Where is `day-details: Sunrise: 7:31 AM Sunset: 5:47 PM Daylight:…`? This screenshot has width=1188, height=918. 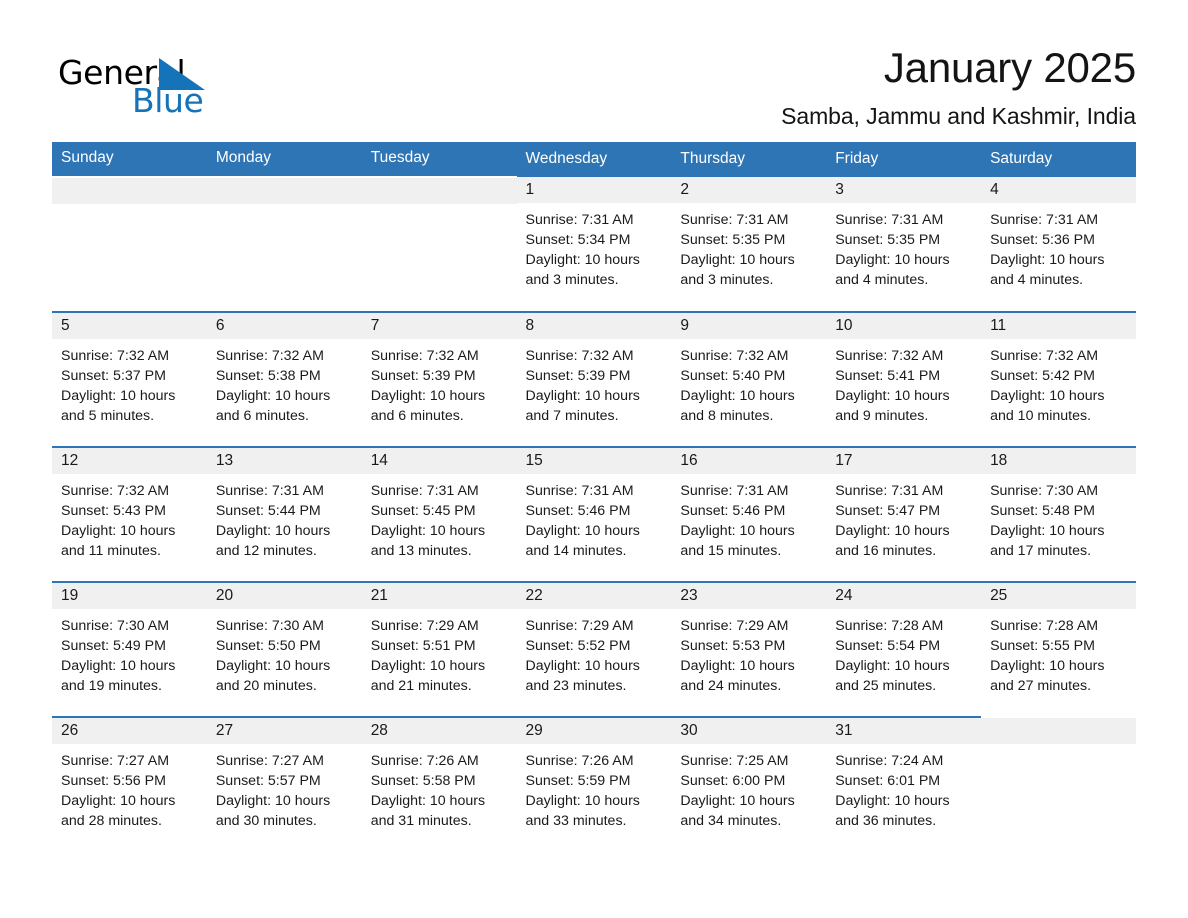
day-details: Sunrise: 7:31 AM Sunset: 5:47 PM Daylight:… is located at coordinates (903, 517).